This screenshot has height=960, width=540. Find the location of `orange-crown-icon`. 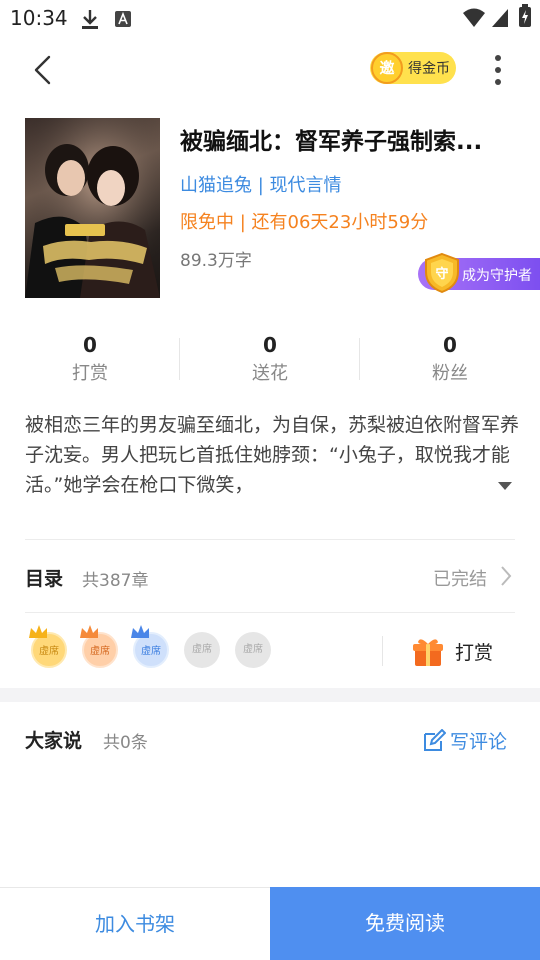

orange-crown-icon is located at coordinates (89, 631).